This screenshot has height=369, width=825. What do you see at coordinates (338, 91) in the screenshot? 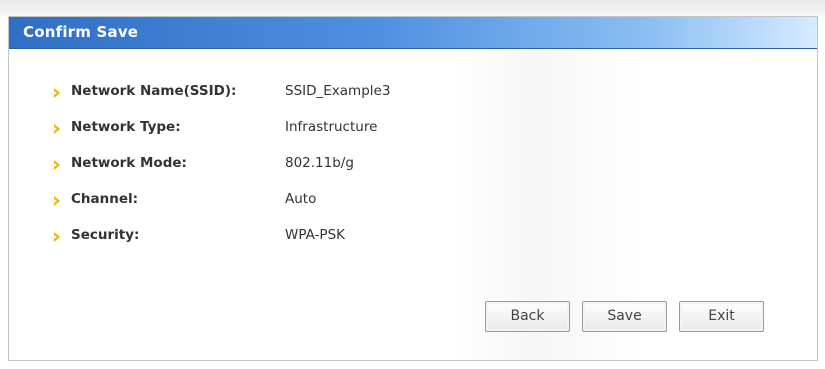
I see `field-value: SSID_Example3` at bounding box center [338, 91].